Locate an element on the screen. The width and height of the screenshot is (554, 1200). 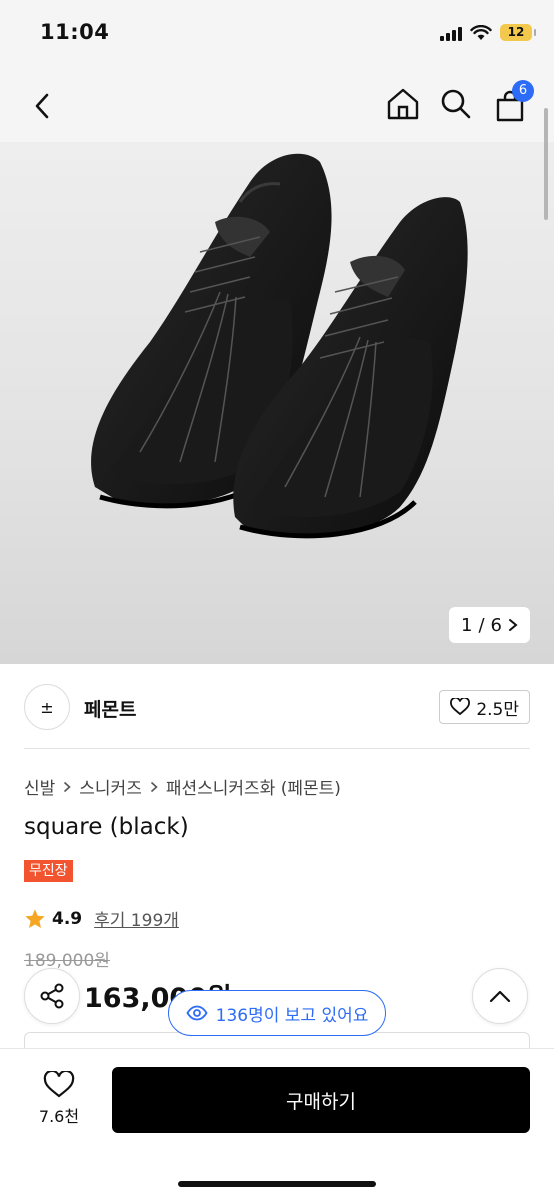
cart-button: 6 is located at coordinates (511, 104).